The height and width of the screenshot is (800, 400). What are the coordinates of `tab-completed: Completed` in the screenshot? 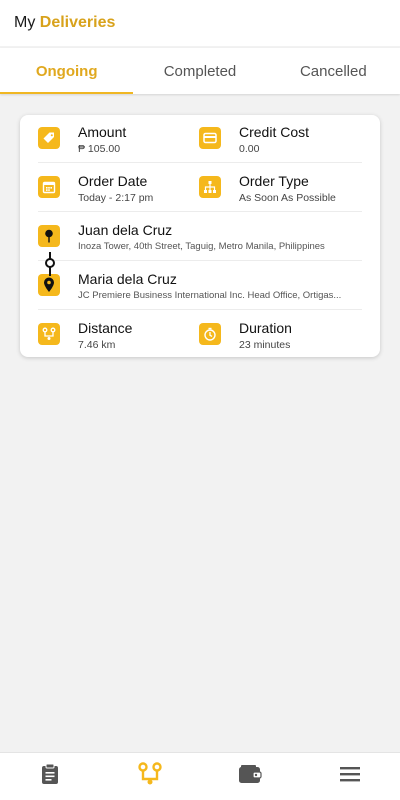 It's located at (199, 71).